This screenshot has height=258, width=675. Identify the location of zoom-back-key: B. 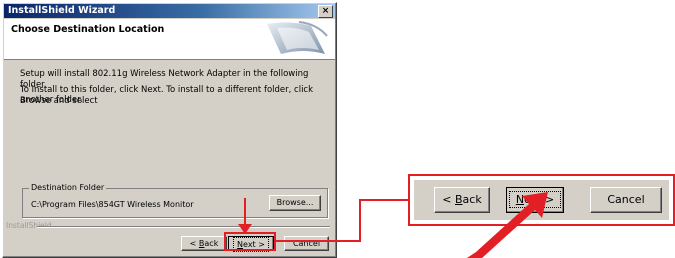
(459, 199).